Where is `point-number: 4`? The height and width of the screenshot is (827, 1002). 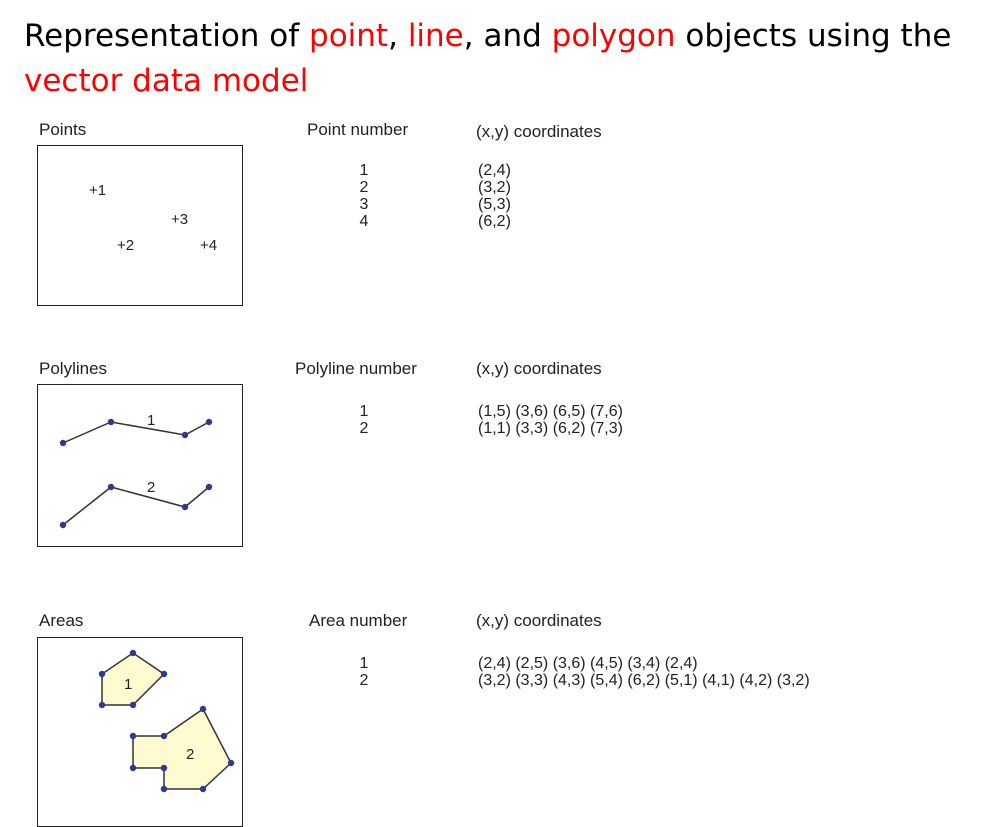 point-number: 4 is located at coordinates (364, 221).